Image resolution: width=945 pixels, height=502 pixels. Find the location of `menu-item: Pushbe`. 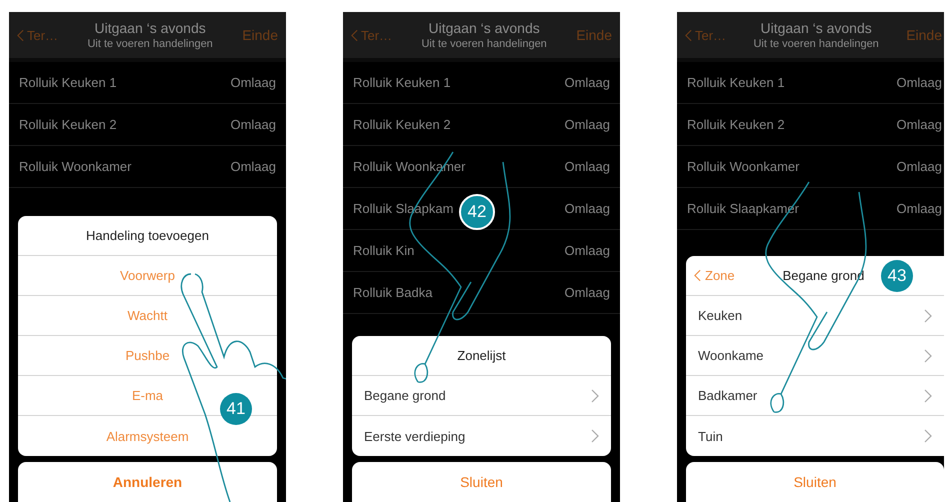

menu-item: Pushbe is located at coordinates (147, 356).